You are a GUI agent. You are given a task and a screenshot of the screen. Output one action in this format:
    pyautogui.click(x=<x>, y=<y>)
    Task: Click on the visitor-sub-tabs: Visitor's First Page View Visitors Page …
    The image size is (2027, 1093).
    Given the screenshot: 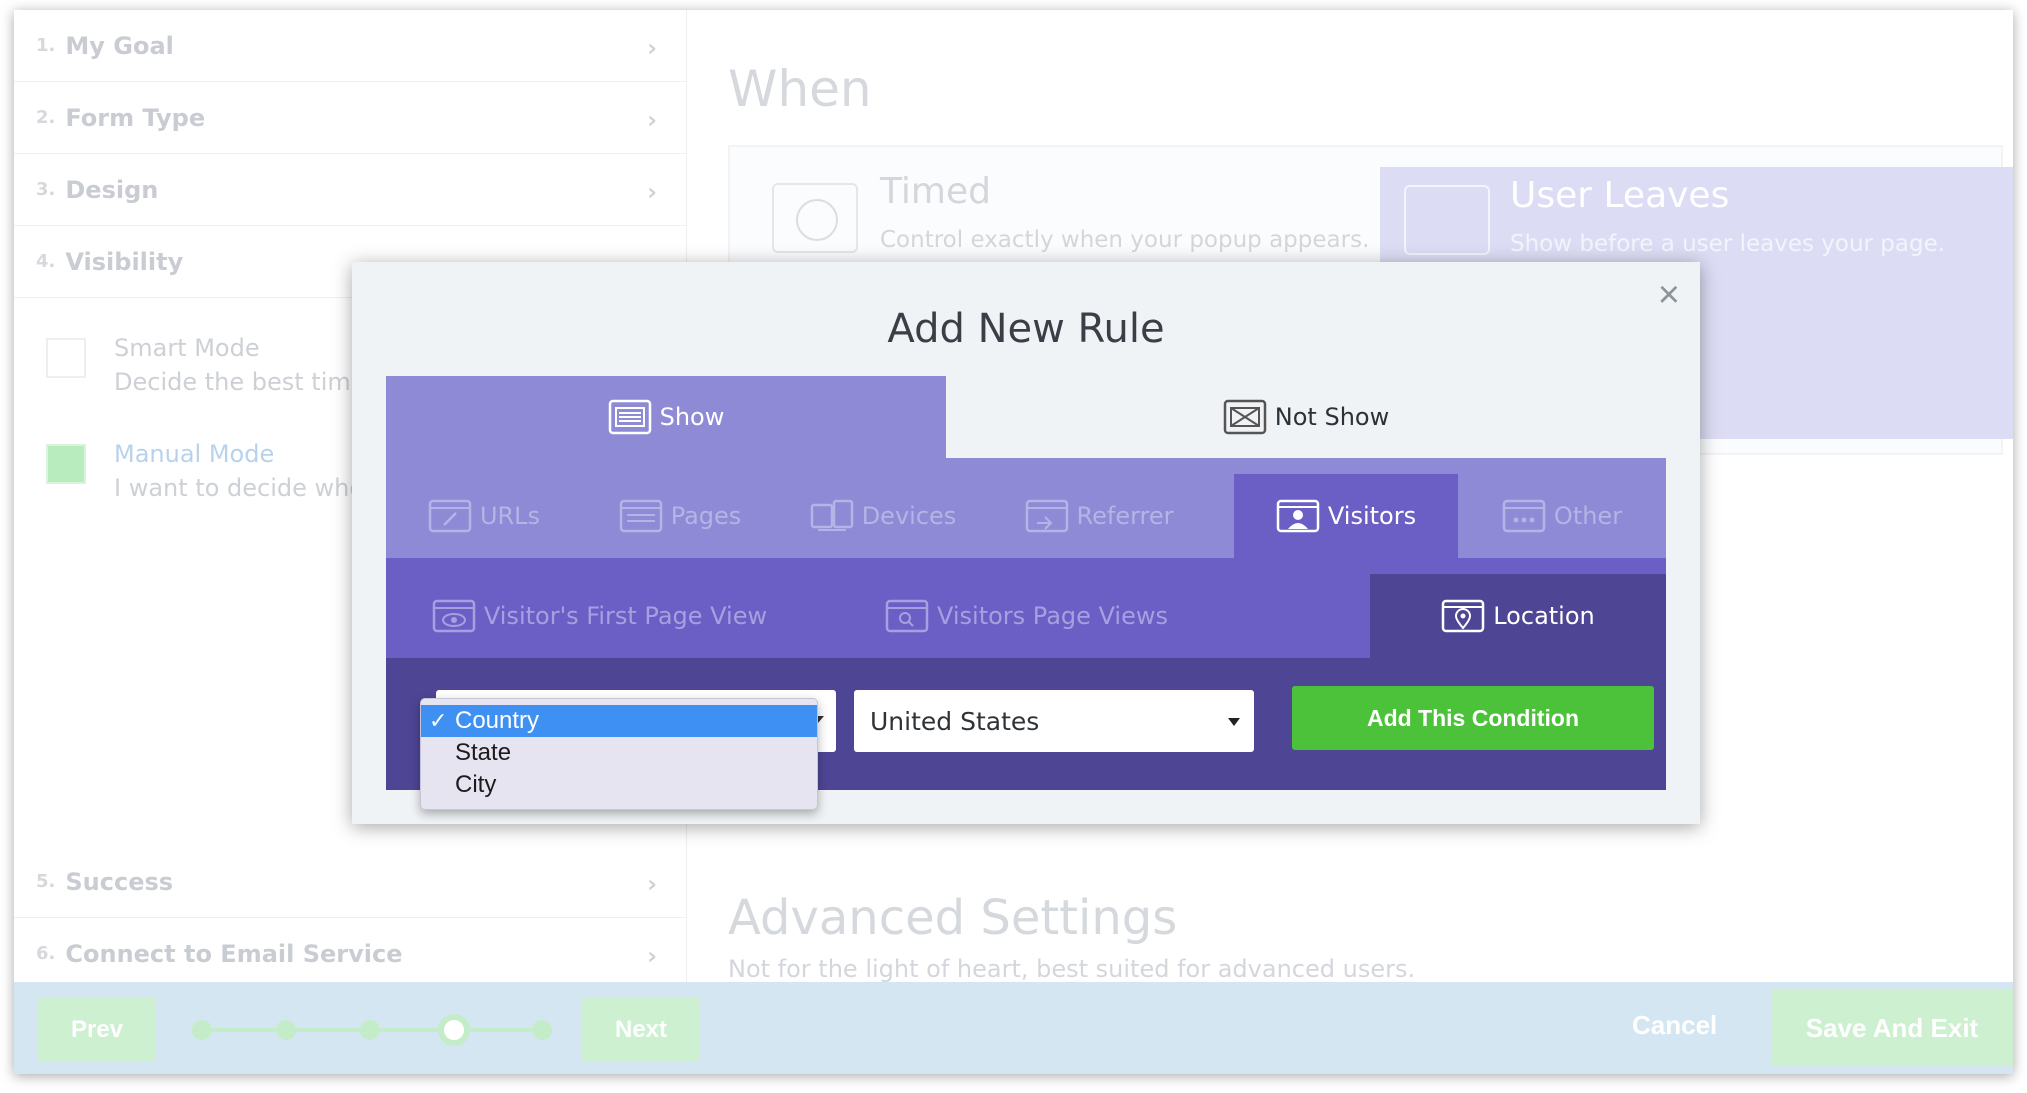 What is the action you would take?
    pyautogui.click(x=1026, y=608)
    